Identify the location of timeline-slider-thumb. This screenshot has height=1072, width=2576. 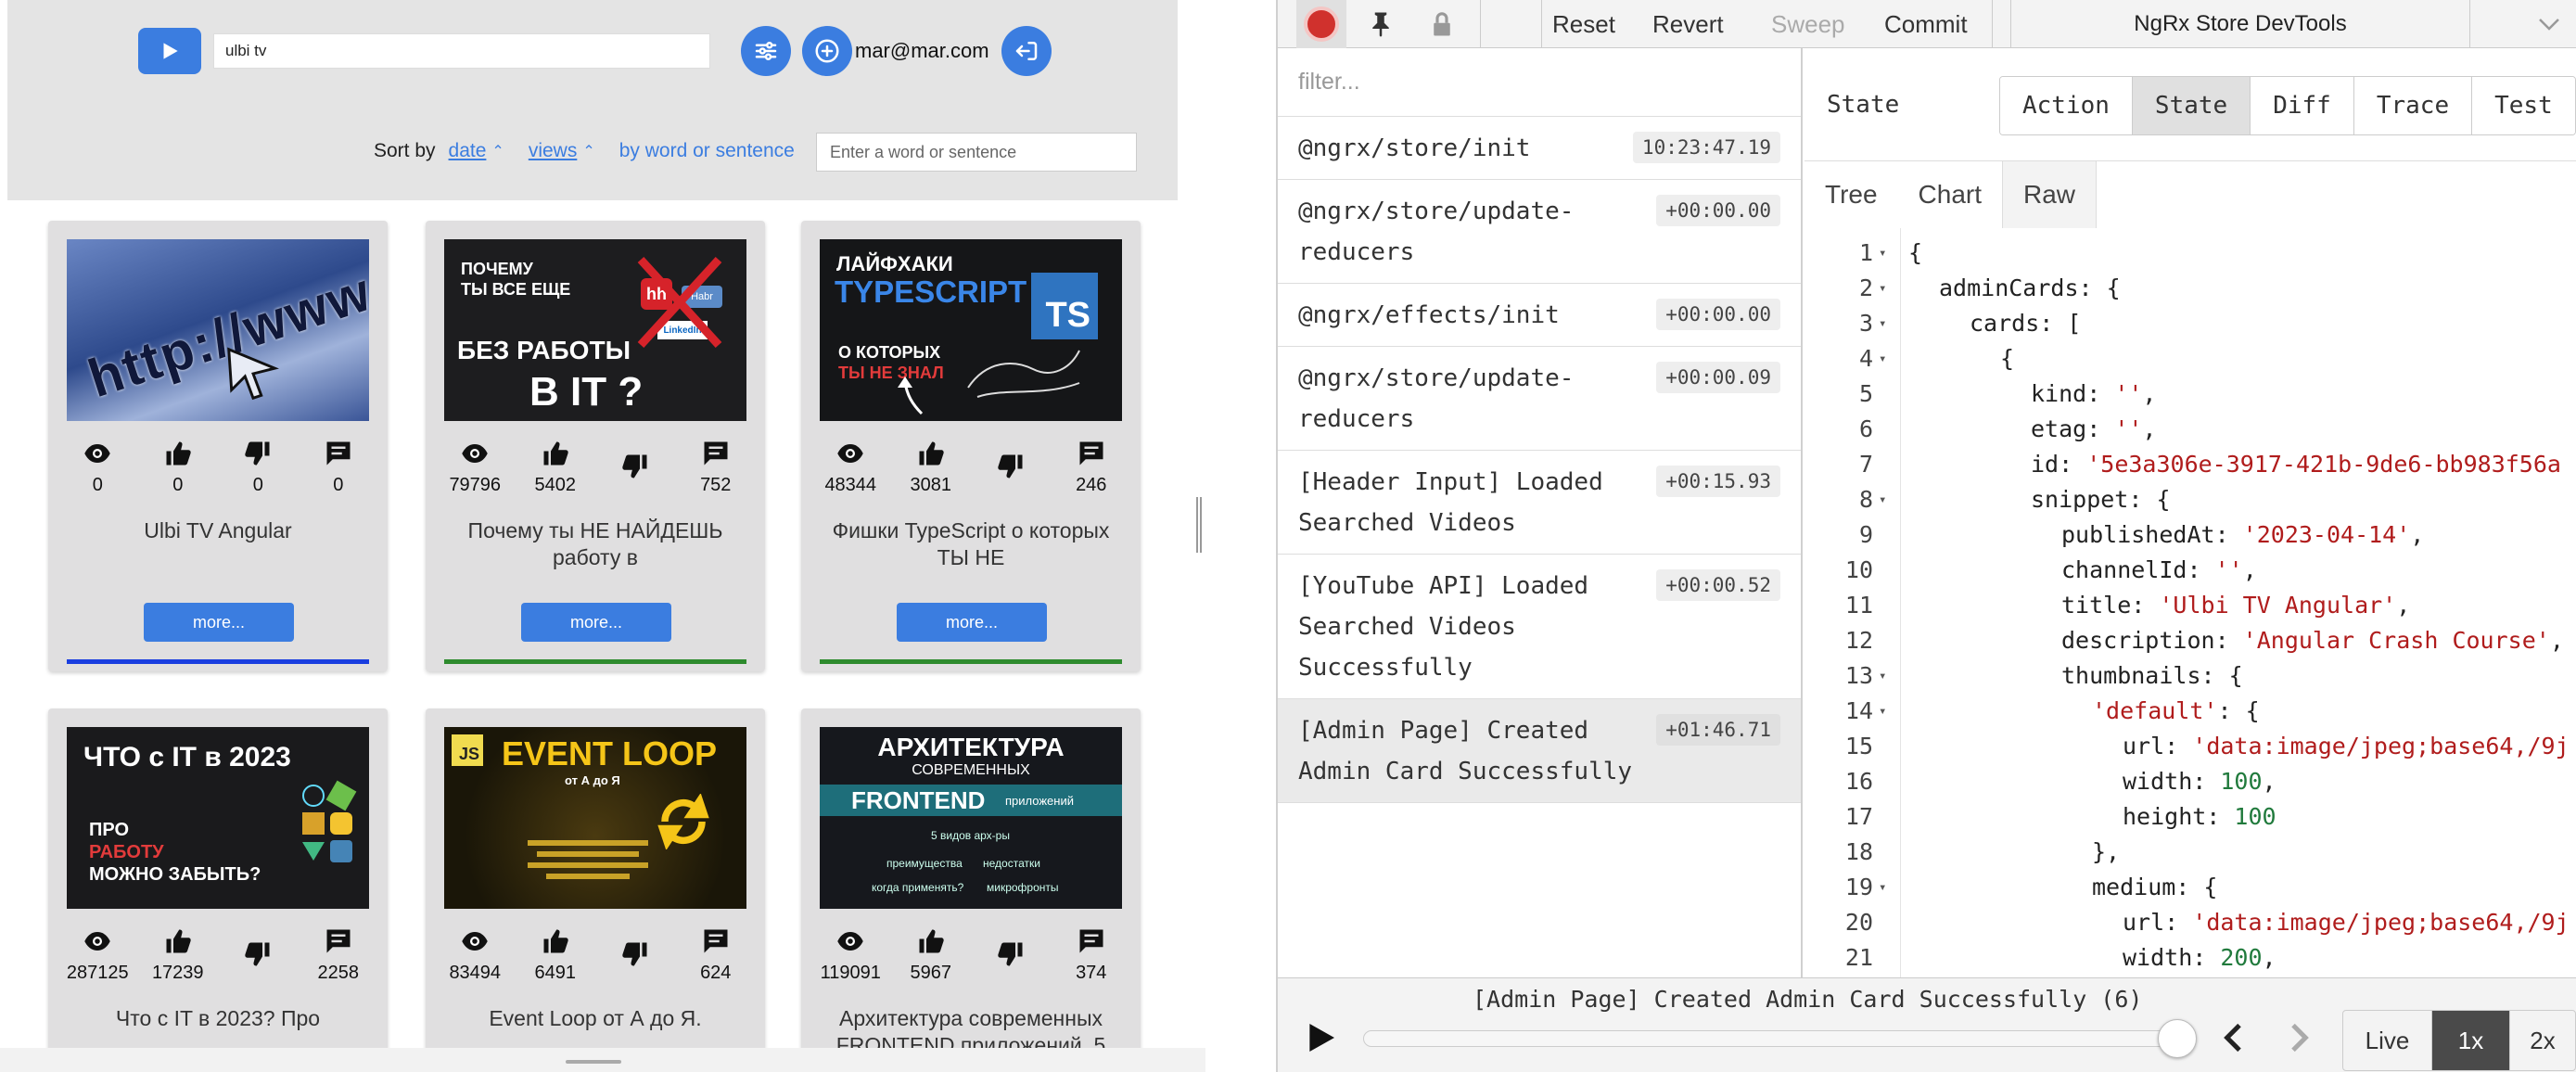
(2178, 1038).